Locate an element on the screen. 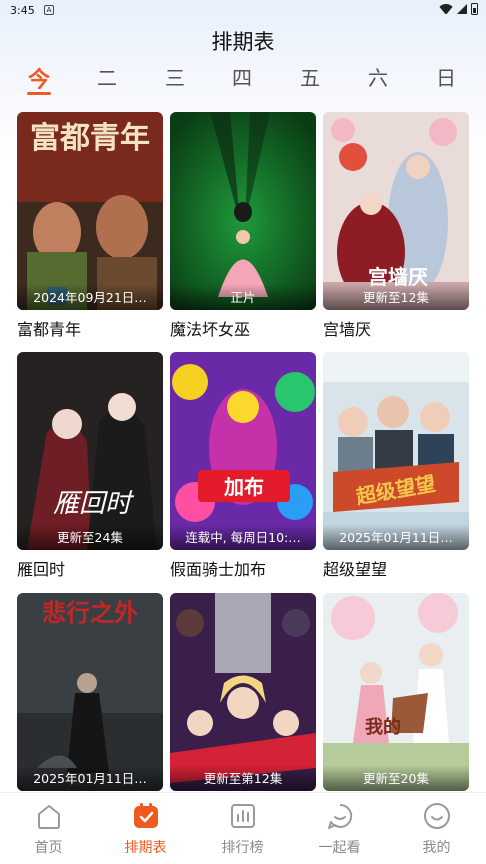 This screenshot has height=864, width=486. show-title: 富都青年 is located at coordinates (49, 329).